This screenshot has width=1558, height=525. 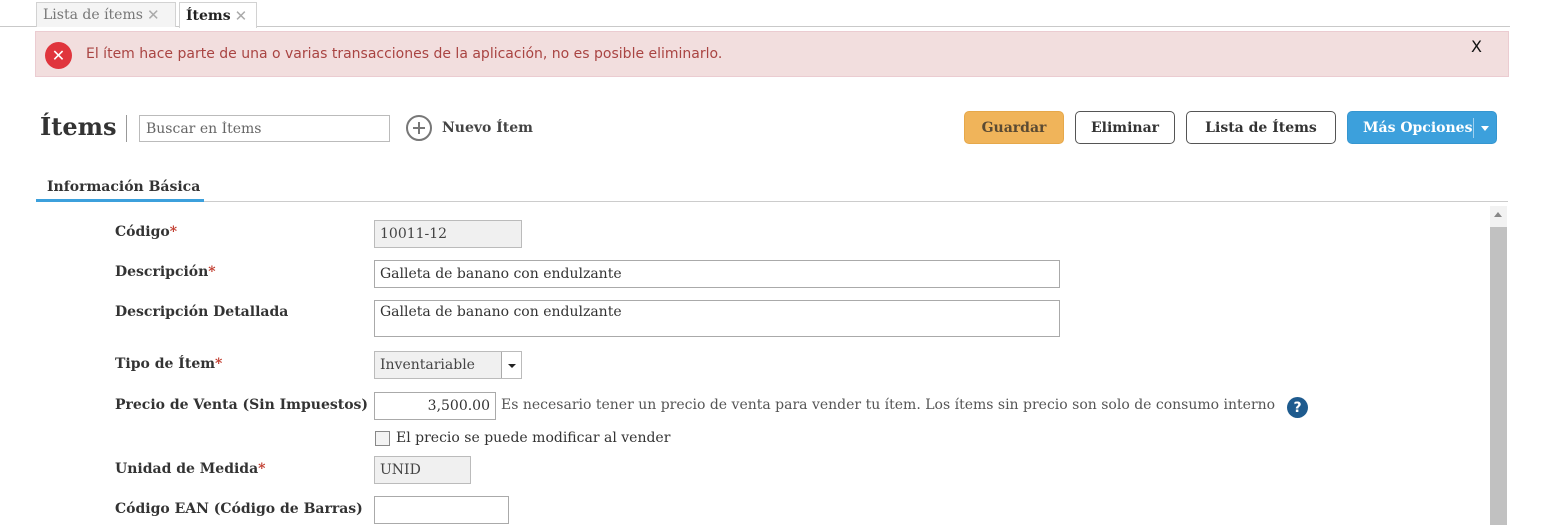 What do you see at coordinates (165, 272) in the screenshot?
I see `descripcion-label: Descripción*` at bounding box center [165, 272].